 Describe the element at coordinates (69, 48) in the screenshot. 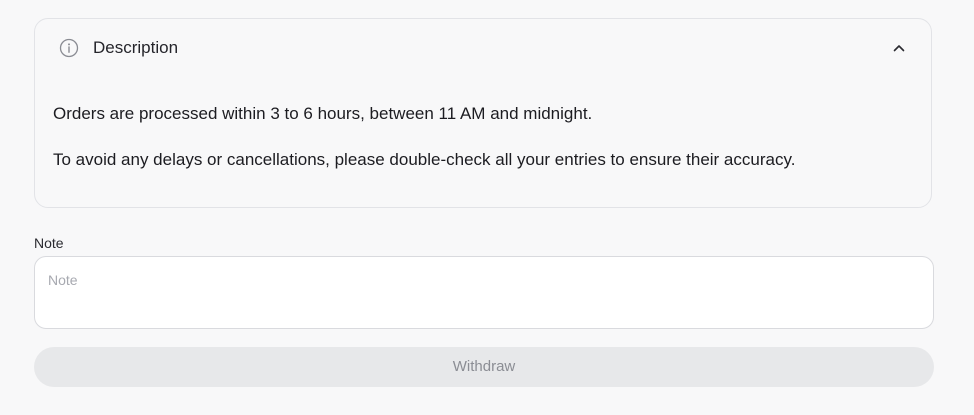

I see `info-icon` at that location.